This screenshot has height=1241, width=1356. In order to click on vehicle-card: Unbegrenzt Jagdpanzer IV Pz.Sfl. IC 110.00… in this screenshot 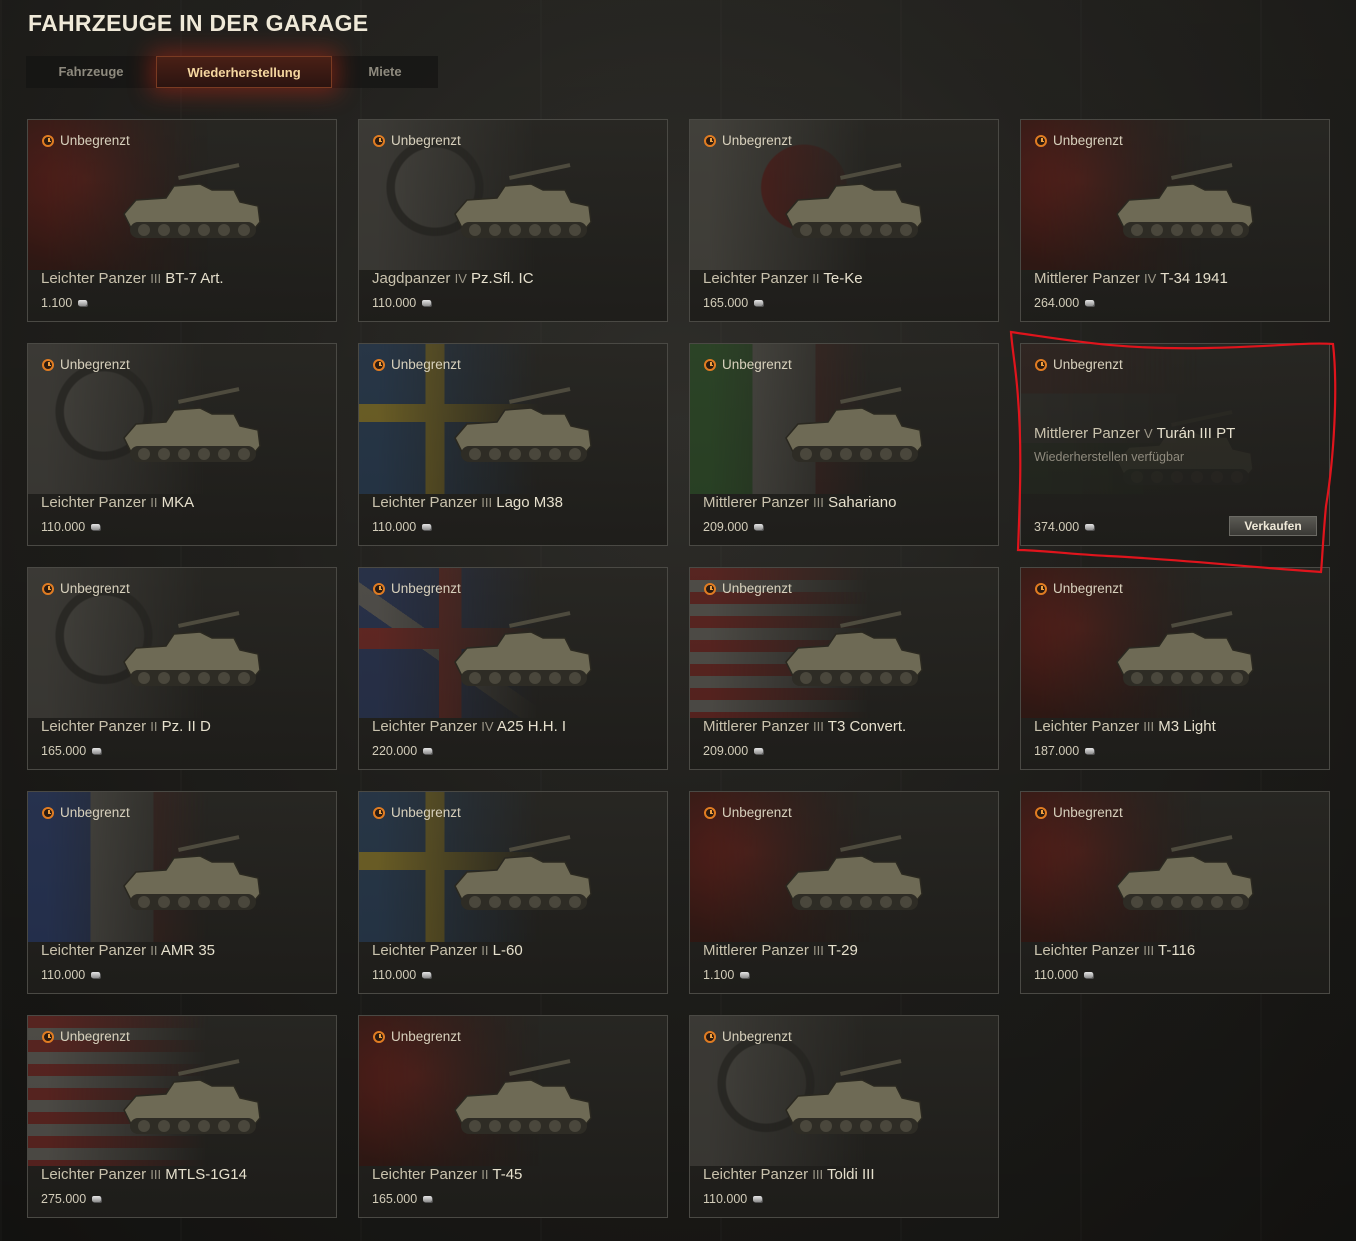, I will do `click(513, 220)`.